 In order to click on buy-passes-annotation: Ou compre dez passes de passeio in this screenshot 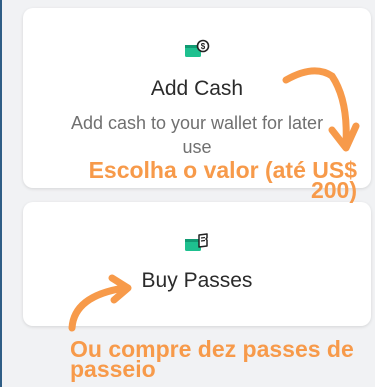, I will do `click(212, 359)`.